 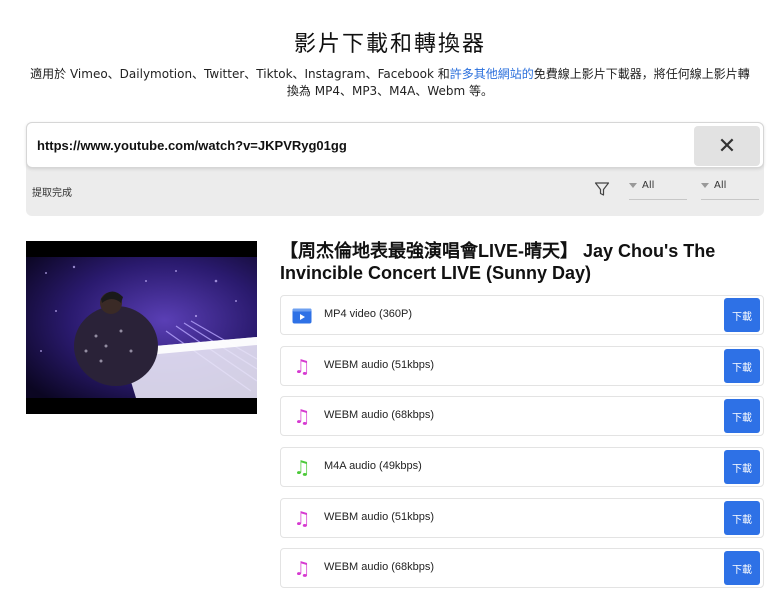 I want to click on search-panel: ✕ 提取完成 All All, so click(x=395, y=169).